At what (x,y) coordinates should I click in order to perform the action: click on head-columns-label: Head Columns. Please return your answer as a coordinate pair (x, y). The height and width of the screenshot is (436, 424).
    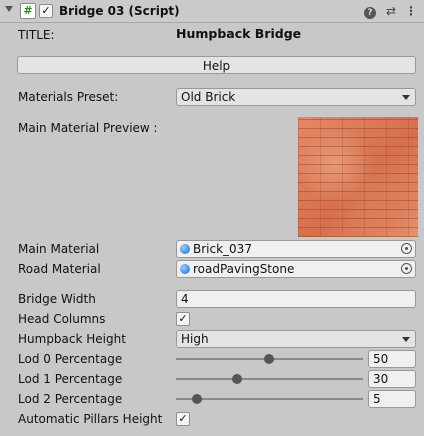
    Looking at the image, I should click on (62, 319).